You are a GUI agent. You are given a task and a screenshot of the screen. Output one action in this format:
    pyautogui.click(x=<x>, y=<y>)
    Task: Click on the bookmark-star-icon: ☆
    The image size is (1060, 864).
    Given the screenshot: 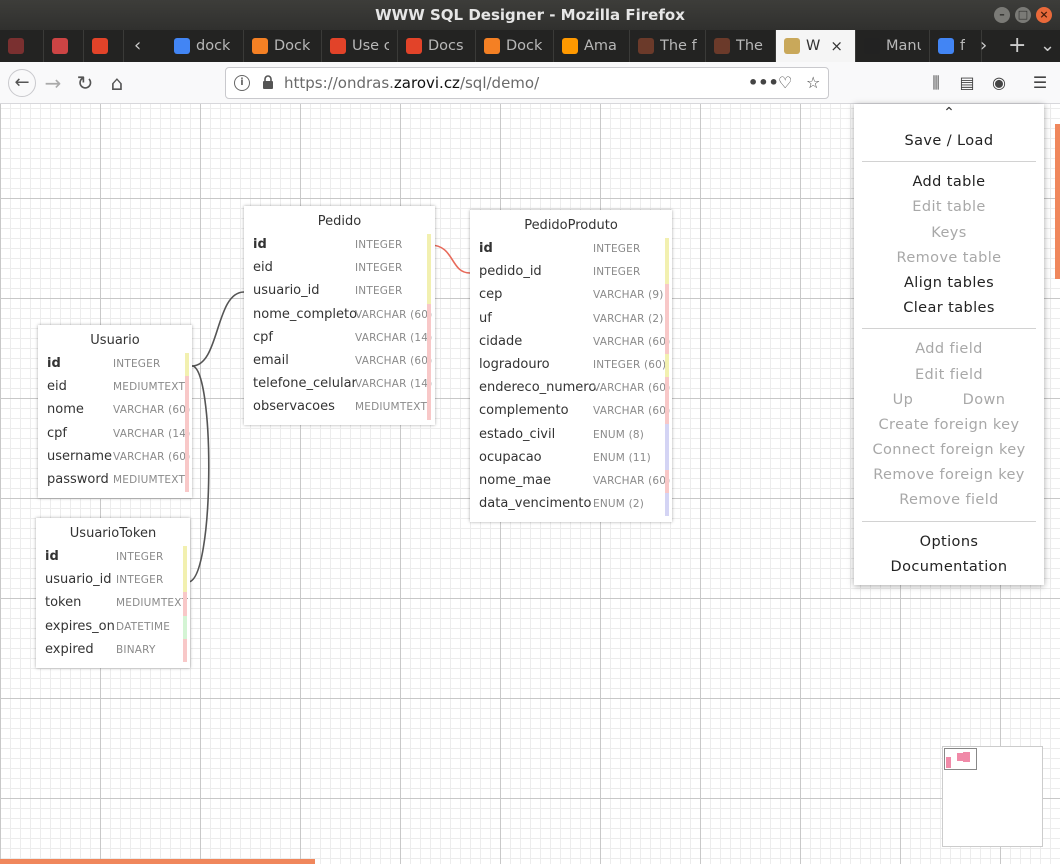 What is the action you would take?
    pyautogui.click(x=813, y=82)
    